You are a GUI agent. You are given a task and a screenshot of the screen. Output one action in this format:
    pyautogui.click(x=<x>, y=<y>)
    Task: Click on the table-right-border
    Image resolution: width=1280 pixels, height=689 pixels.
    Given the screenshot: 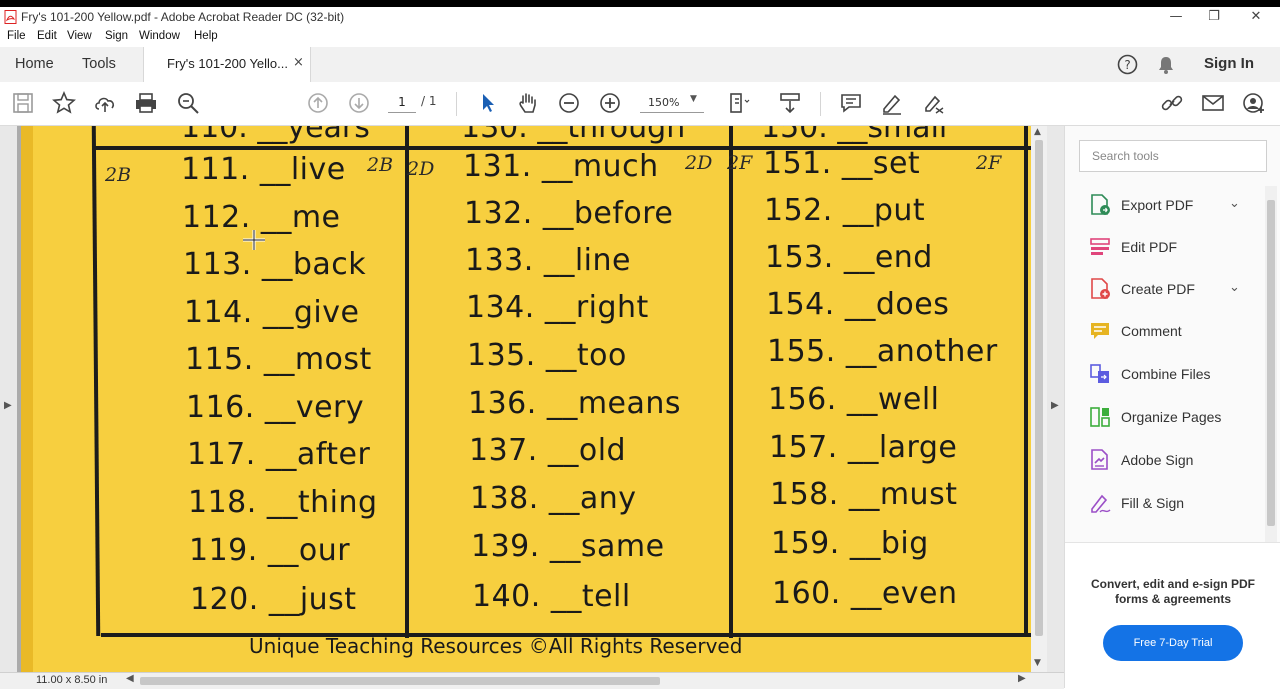 What is the action you would take?
    pyautogui.click(x=1026, y=381)
    